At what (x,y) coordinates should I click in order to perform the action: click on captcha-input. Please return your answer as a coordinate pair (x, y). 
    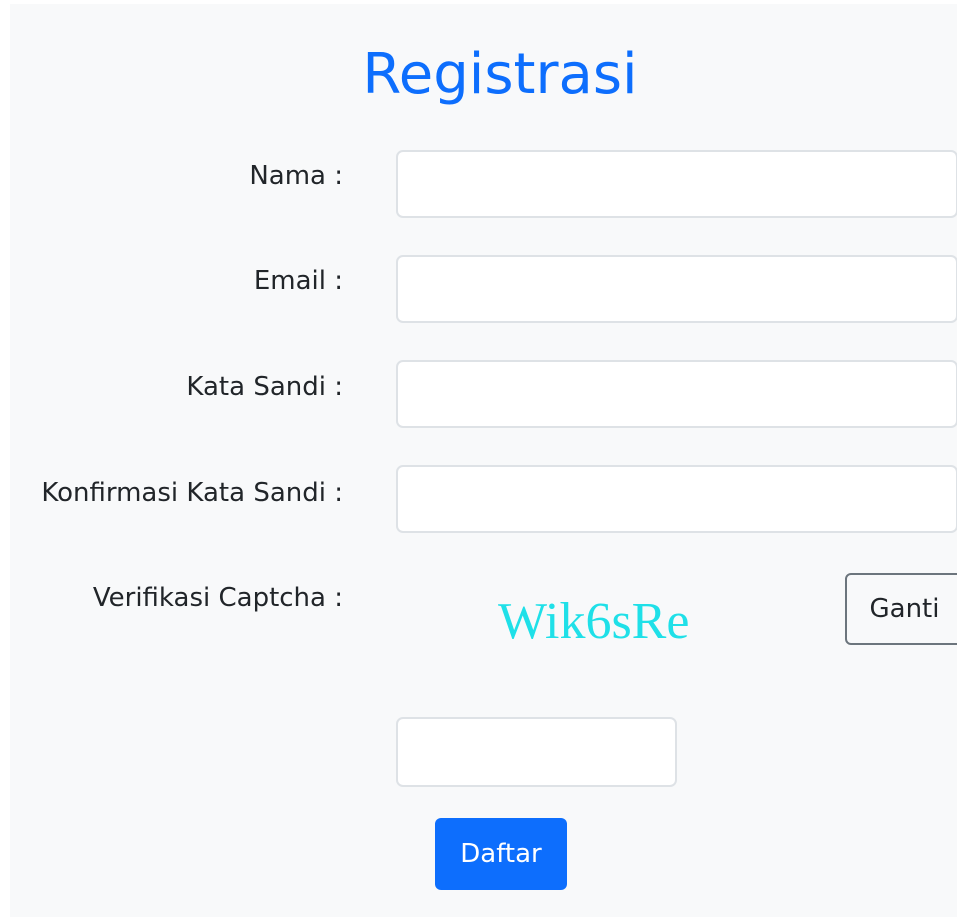
    Looking at the image, I should click on (536, 752).